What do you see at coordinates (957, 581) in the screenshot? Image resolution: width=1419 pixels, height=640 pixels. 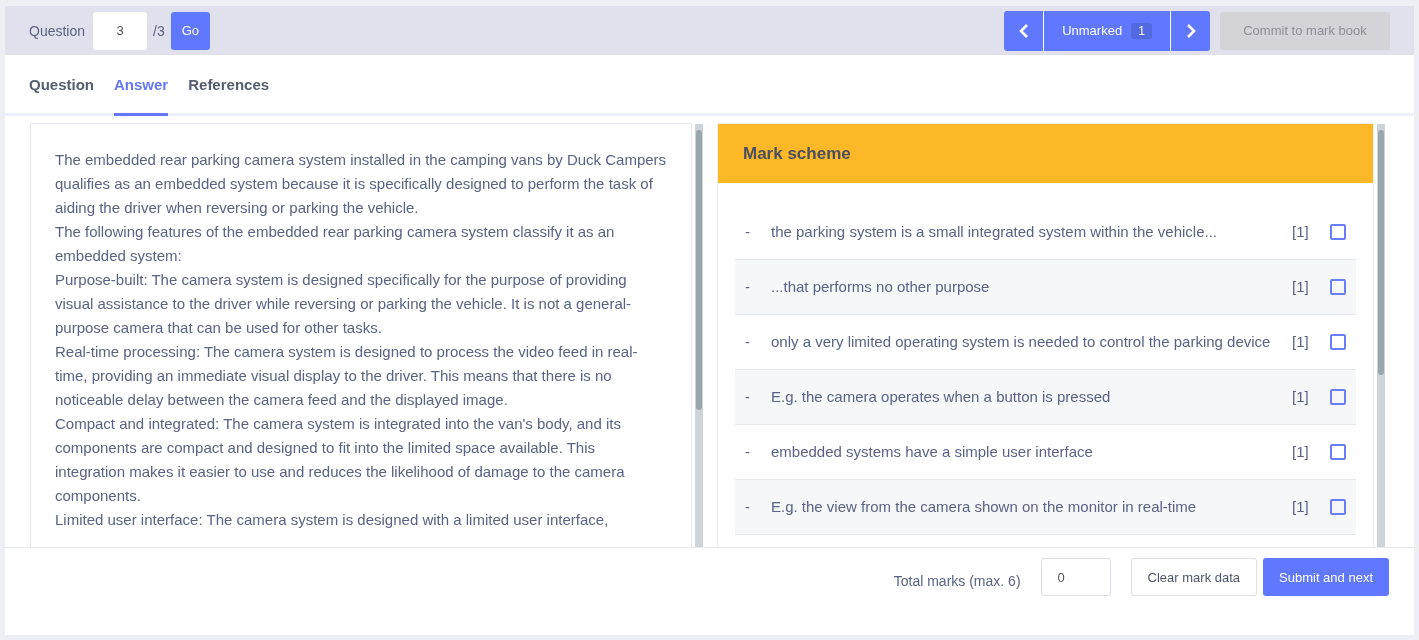 I see `total-marks-label: Total marks (max. 6)` at bounding box center [957, 581].